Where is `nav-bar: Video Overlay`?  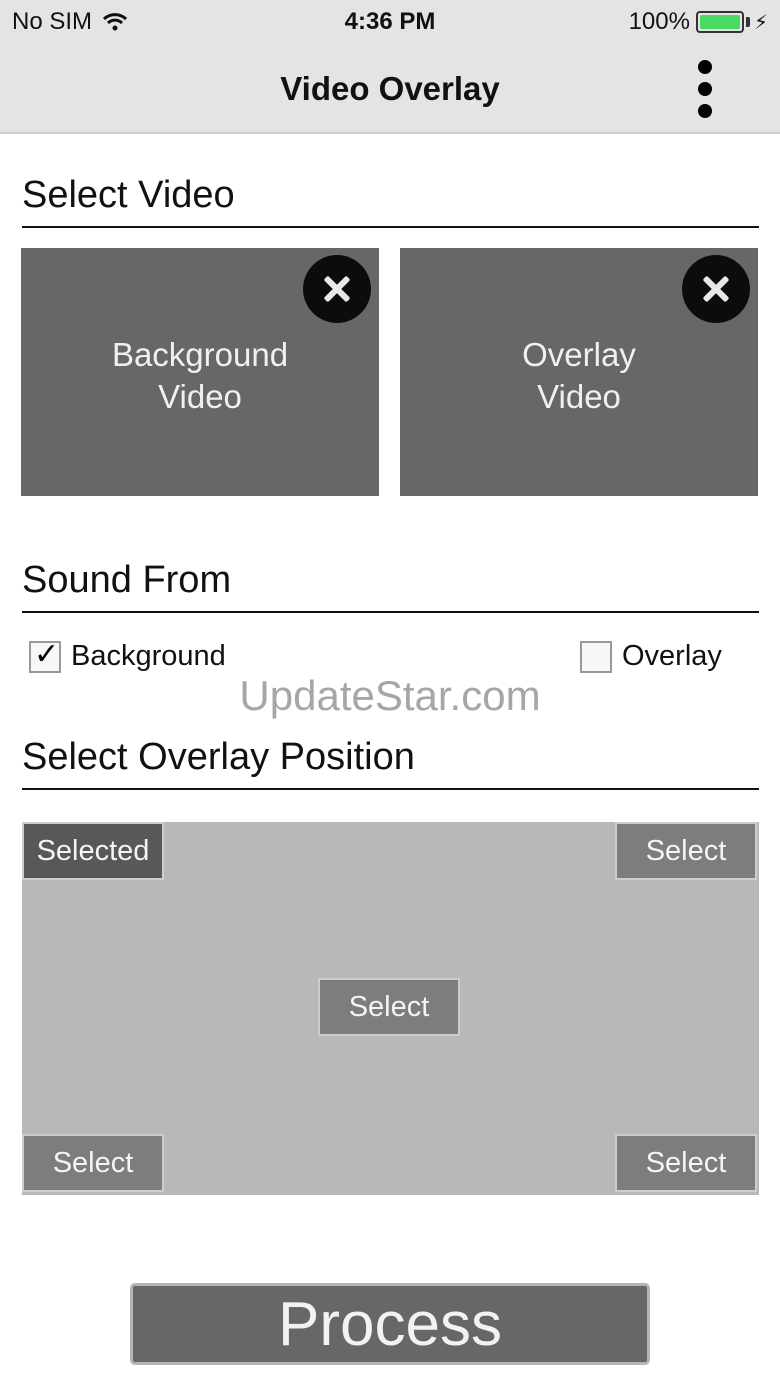 nav-bar: Video Overlay is located at coordinates (390, 89).